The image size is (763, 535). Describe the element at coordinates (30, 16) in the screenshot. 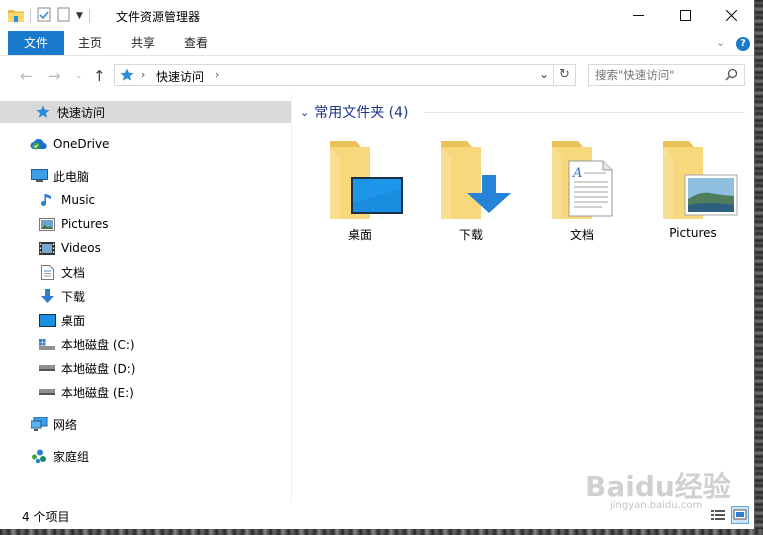

I see `toolbar-divider` at that location.